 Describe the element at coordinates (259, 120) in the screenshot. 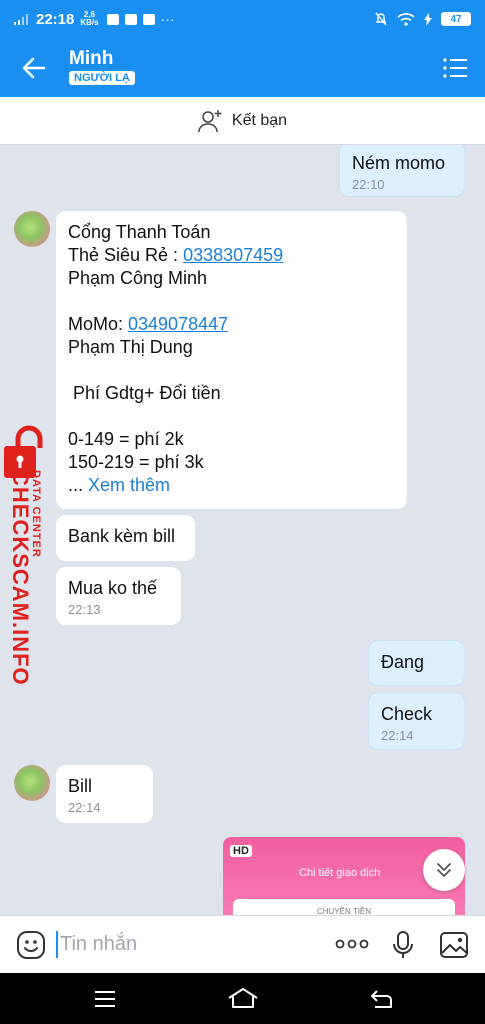

I see `add-friend-label: Kết bạn` at that location.